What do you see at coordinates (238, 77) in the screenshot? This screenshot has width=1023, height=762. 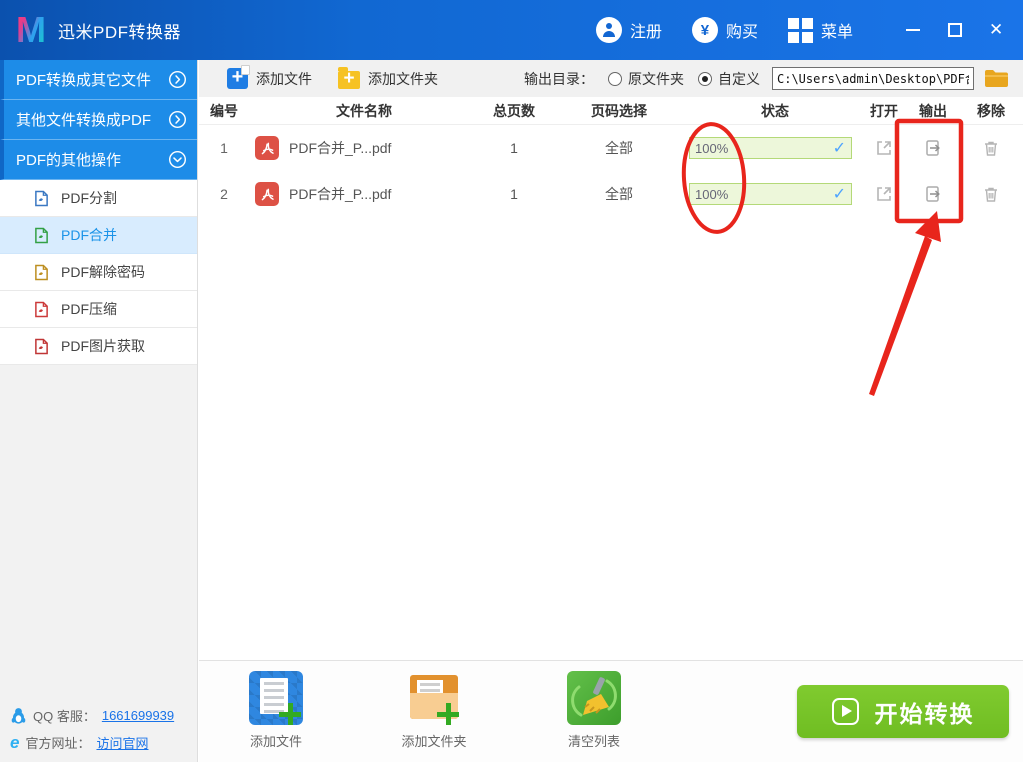 I see `add-file-icon` at bounding box center [238, 77].